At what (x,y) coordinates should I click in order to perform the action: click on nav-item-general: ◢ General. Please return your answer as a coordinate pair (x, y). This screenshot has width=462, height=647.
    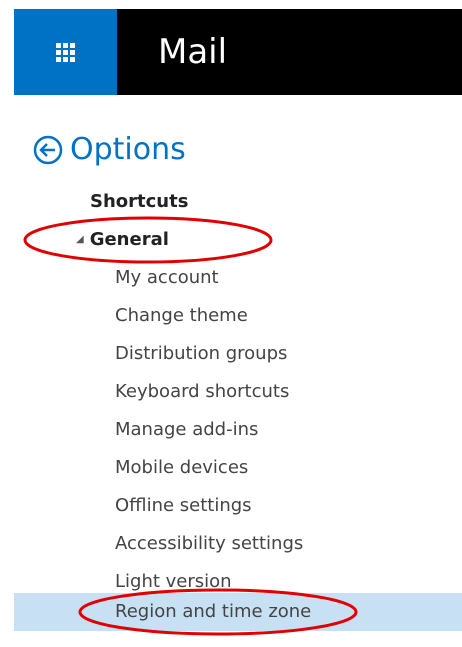
    Looking at the image, I should click on (122, 240).